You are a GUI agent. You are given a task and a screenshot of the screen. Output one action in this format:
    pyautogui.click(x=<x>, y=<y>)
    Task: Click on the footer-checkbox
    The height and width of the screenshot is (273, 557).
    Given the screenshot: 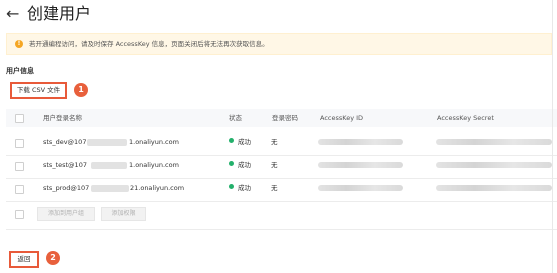 What is the action you would take?
    pyautogui.click(x=19, y=214)
    